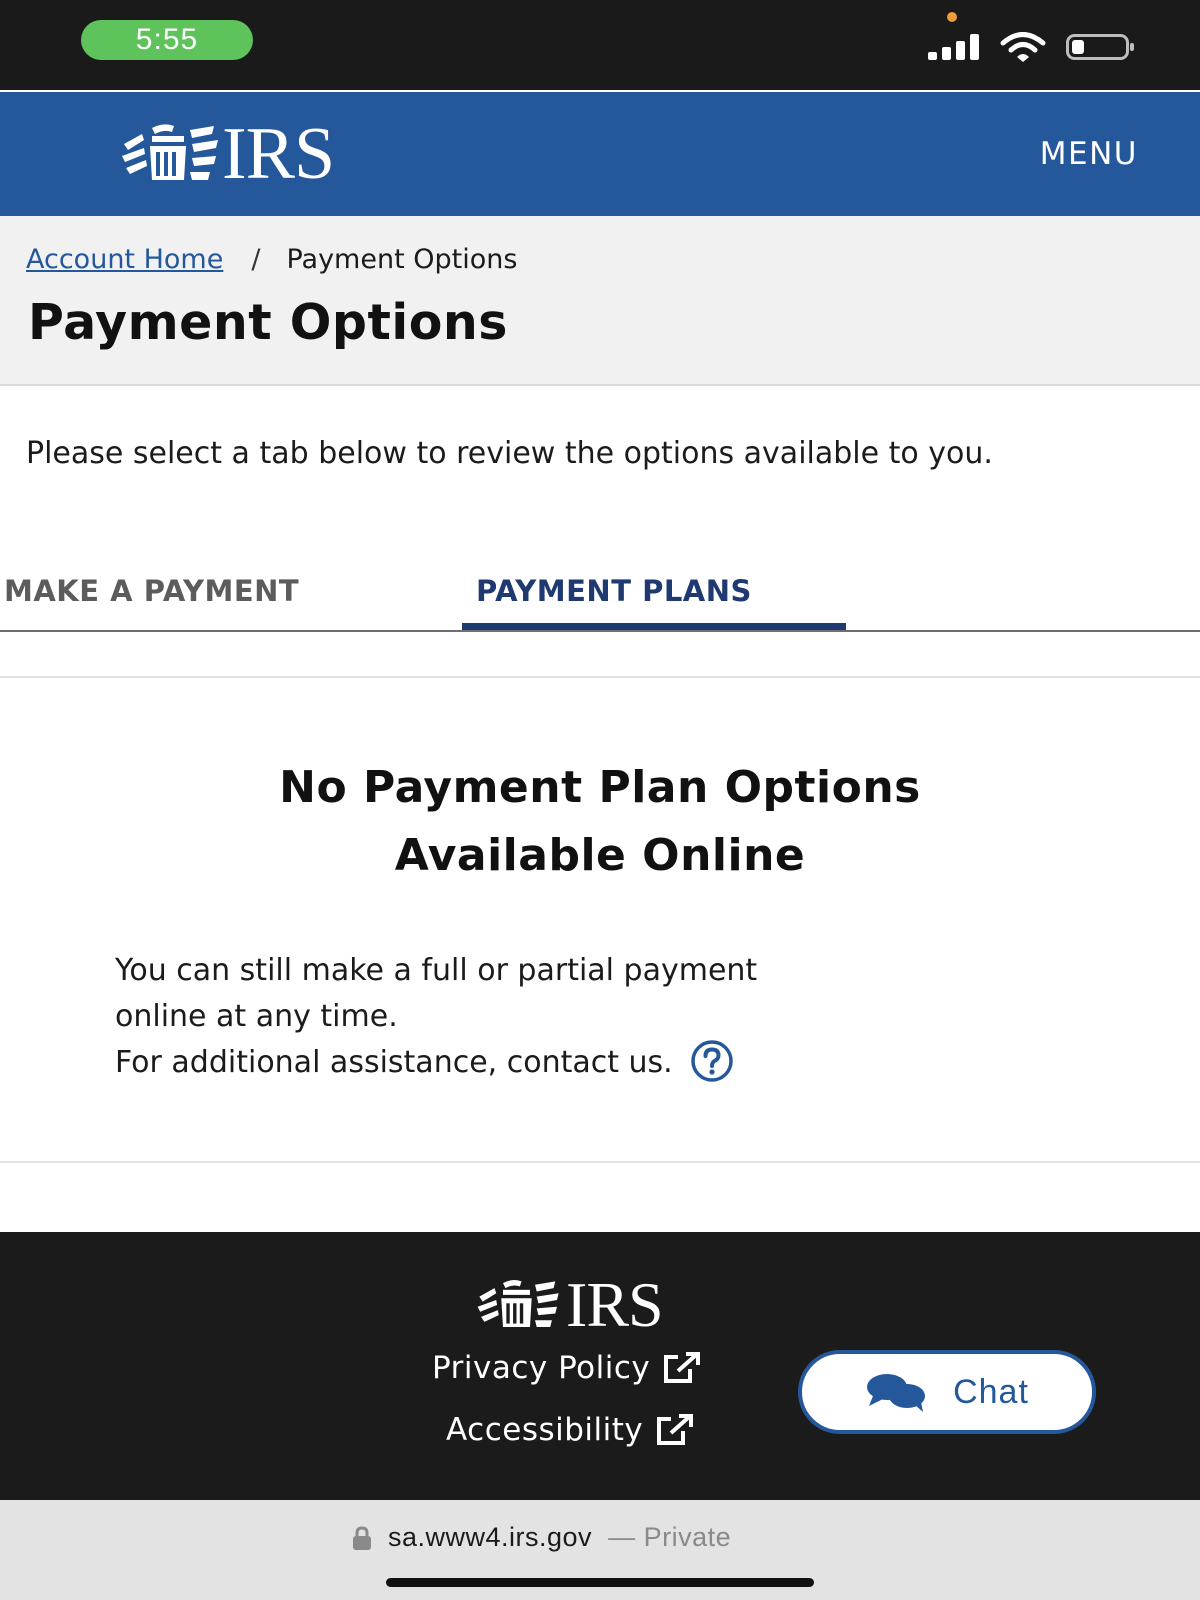 This screenshot has height=1600, width=1200. What do you see at coordinates (670, 1537) in the screenshot?
I see `private-label: — Private` at bounding box center [670, 1537].